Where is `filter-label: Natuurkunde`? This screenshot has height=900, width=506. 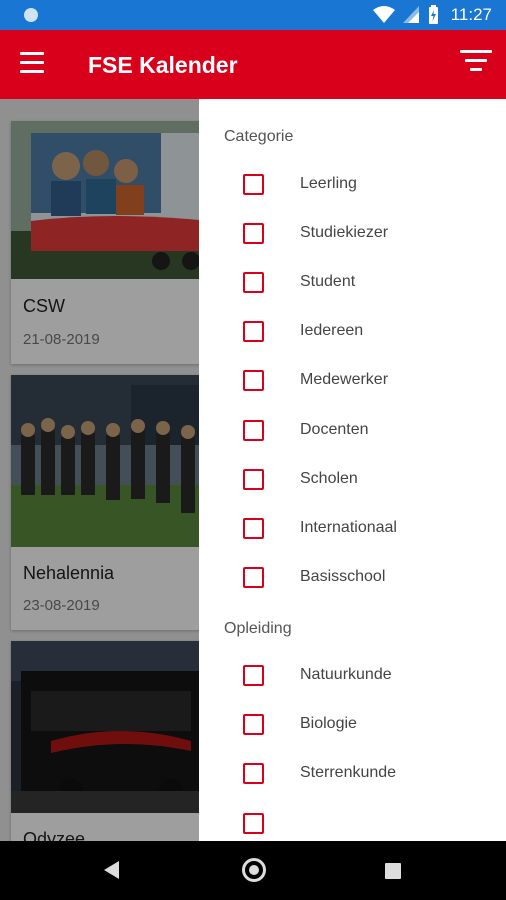 filter-label: Natuurkunde is located at coordinates (346, 674).